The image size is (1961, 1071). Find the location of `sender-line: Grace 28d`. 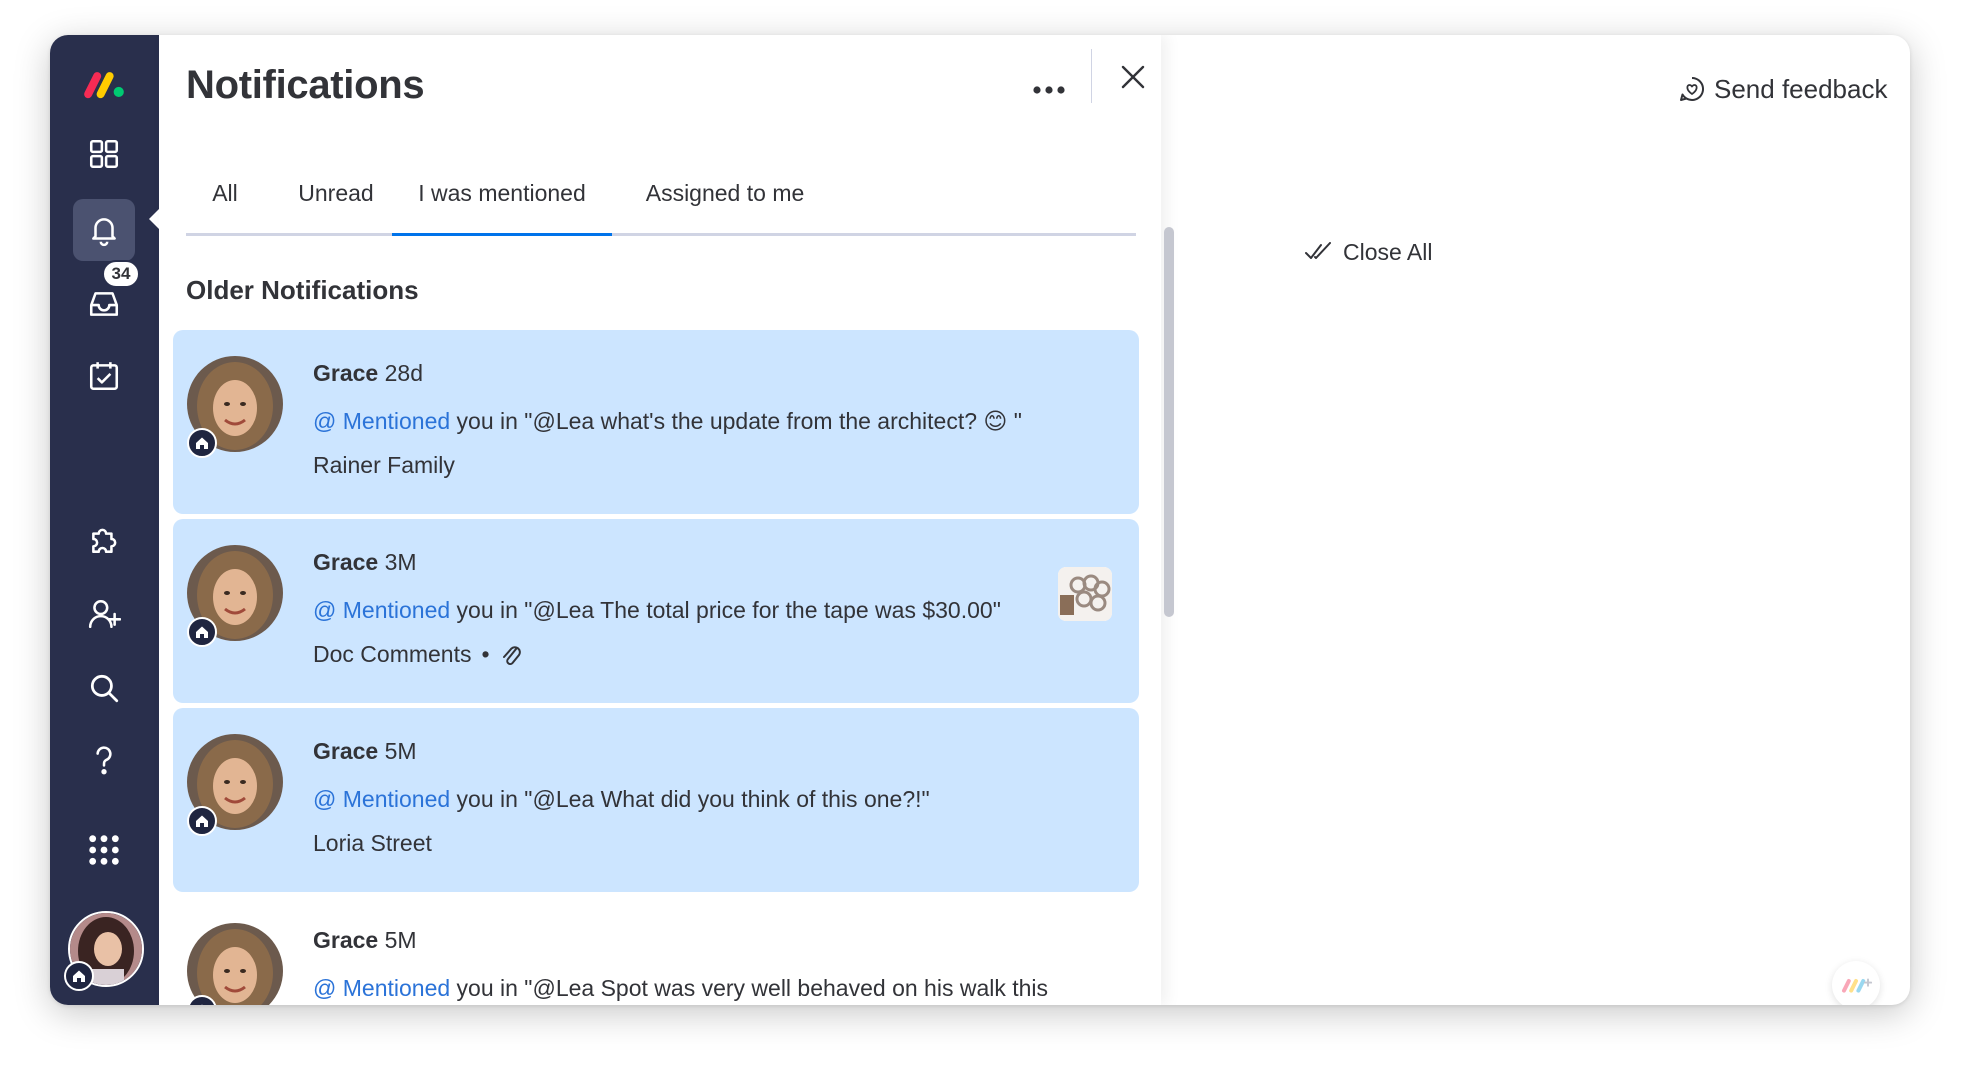

sender-line: Grace 28d is located at coordinates (368, 373).